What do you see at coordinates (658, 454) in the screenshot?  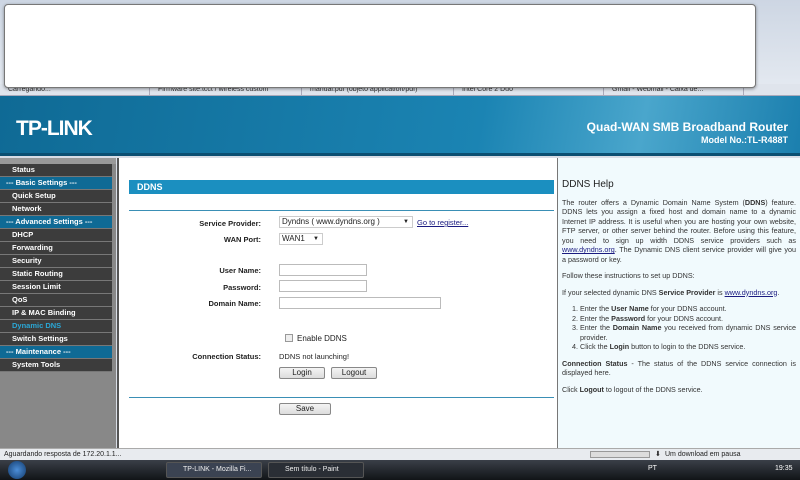 I see `download-icon: ⬇` at bounding box center [658, 454].